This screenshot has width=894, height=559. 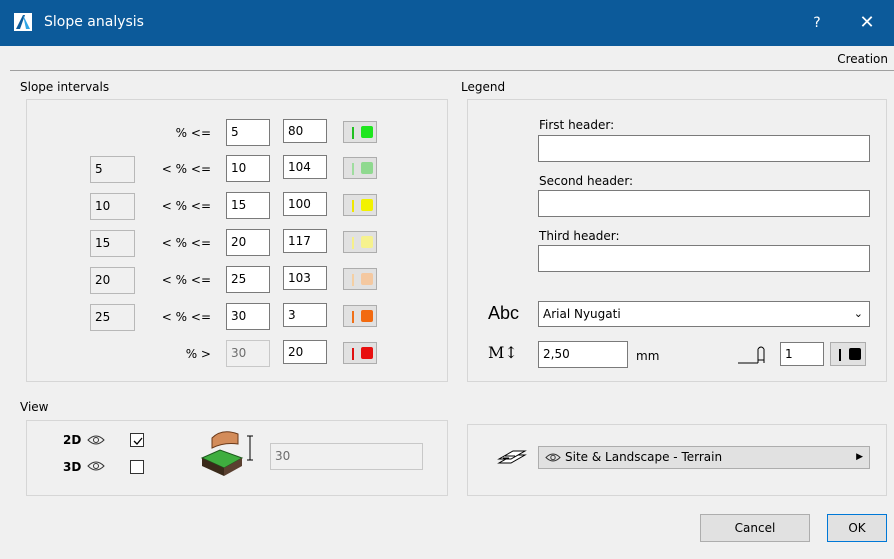 What do you see at coordinates (583, 354) in the screenshot?
I see `text-size-input: 2,50` at bounding box center [583, 354].